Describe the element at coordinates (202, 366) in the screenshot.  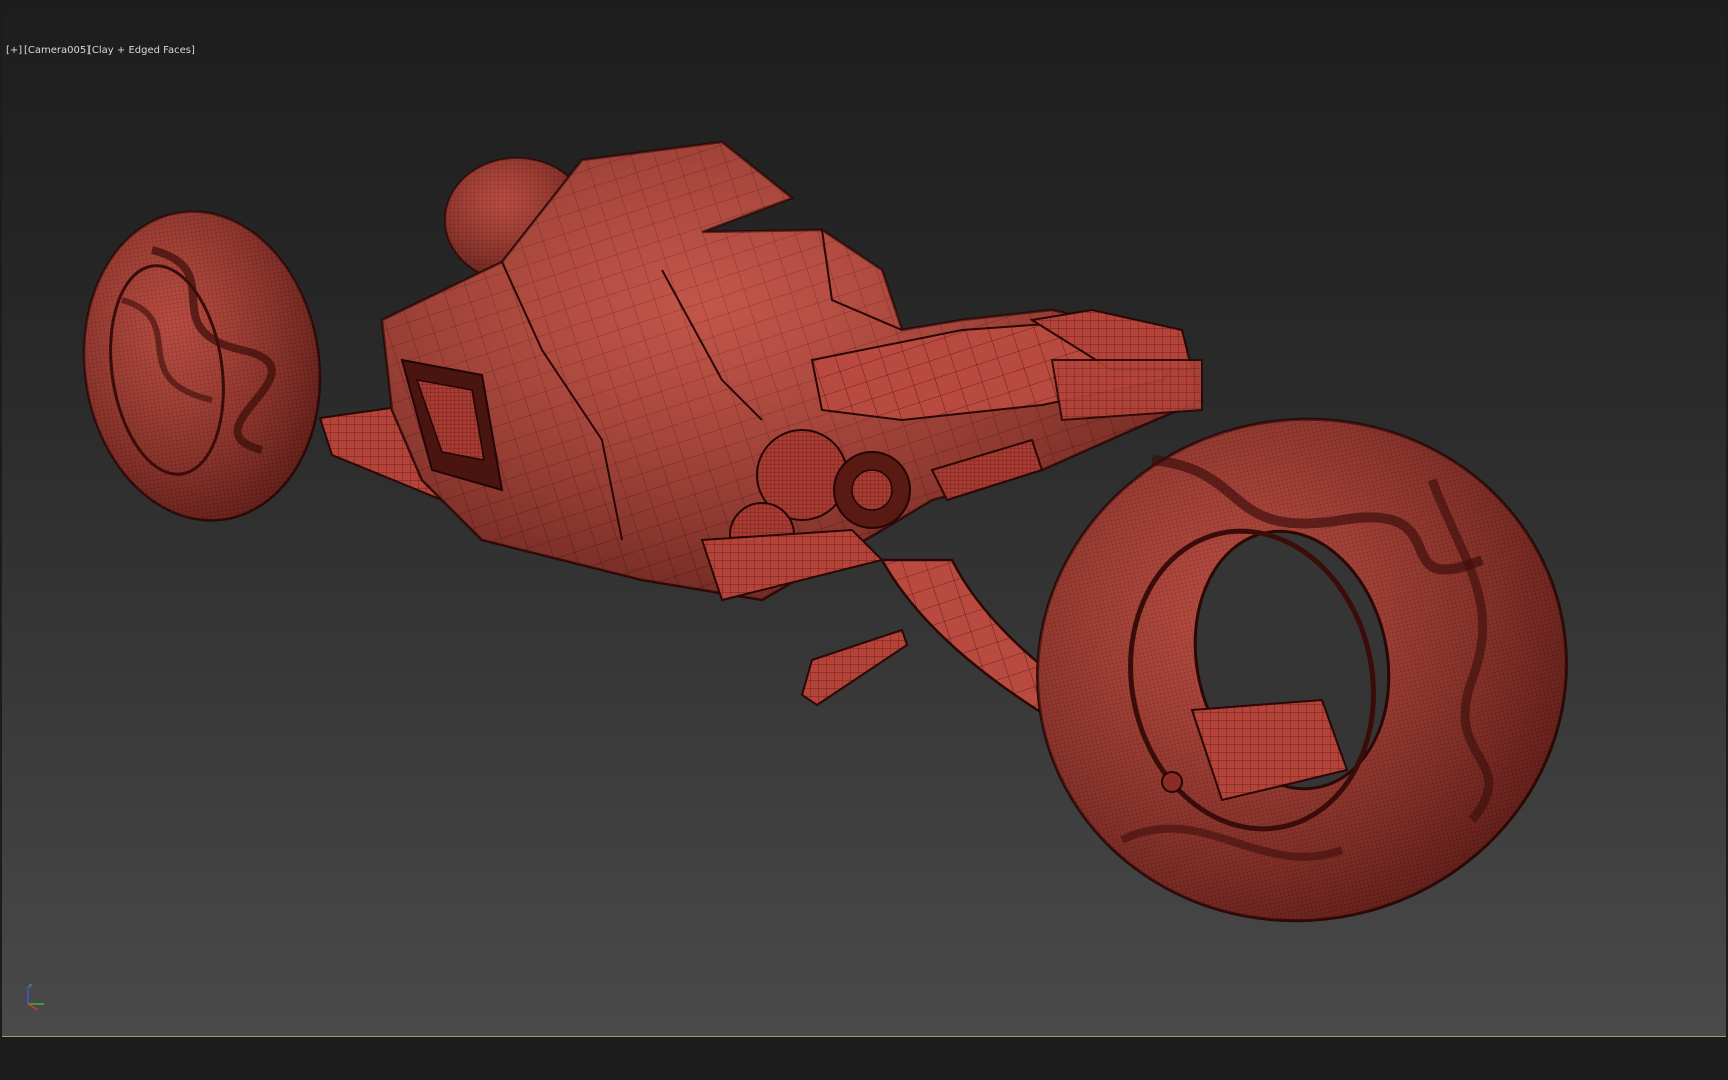
I see `front-wheel` at that location.